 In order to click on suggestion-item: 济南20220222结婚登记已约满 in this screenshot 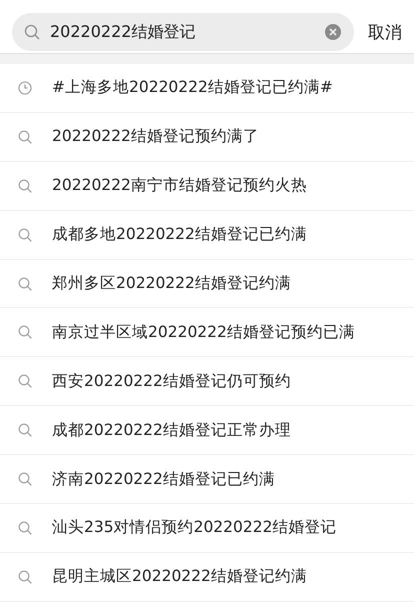, I will do `click(207, 479)`.